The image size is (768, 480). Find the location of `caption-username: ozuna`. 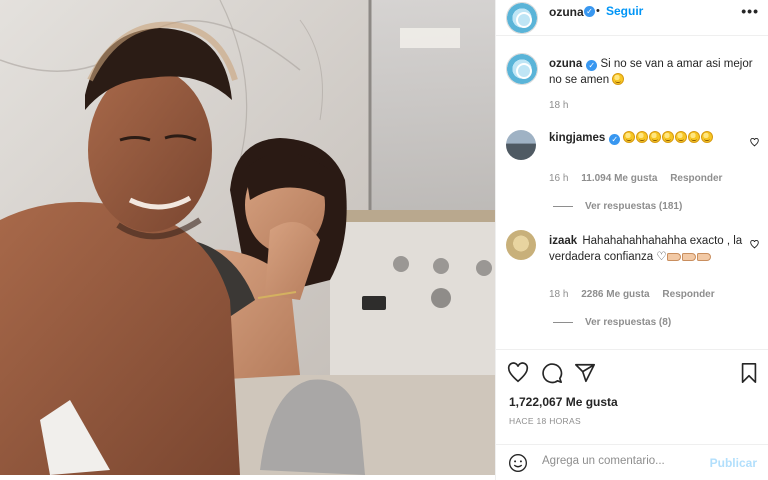

caption-username: ozuna is located at coordinates (565, 64).